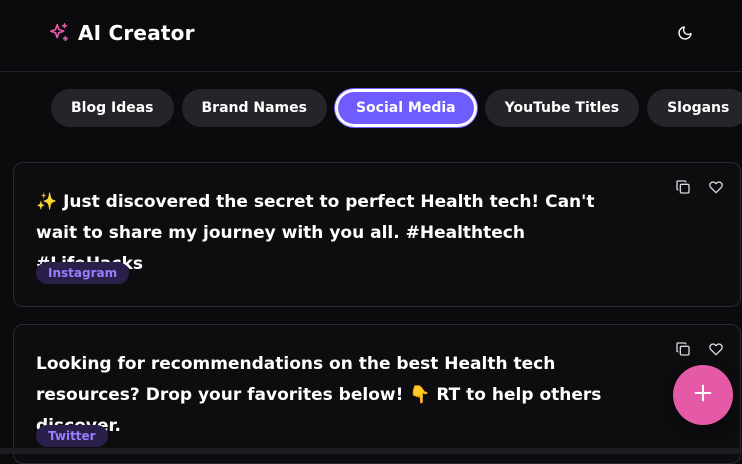 The width and height of the screenshot is (742, 464). I want to click on theme-toggle-button, so click(685, 35).